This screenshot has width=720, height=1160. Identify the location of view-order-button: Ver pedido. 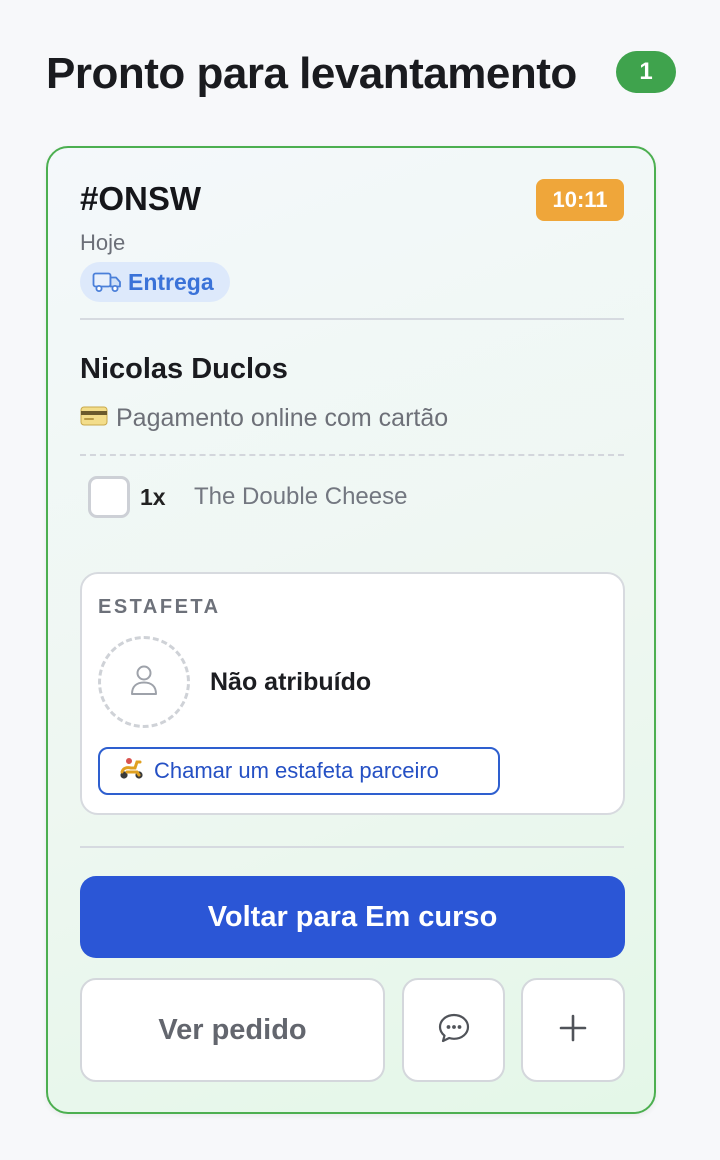
(232, 1030).